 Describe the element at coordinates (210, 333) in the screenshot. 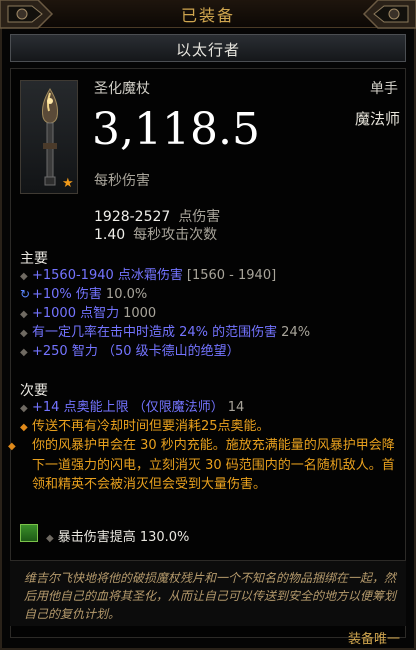

I see `primary-affix: ◆ 有一定几率在击中时造成 24% 的范围伤害 24%` at that location.